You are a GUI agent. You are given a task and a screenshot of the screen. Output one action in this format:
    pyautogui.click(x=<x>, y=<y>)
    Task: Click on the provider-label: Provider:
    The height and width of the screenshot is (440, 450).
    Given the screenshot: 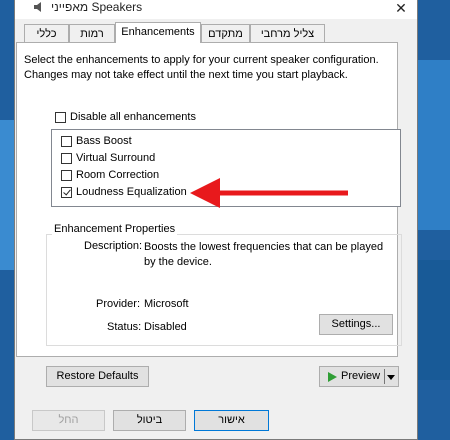 What is the action you would take?
    pyautogui.click(x=118, y=304)
    